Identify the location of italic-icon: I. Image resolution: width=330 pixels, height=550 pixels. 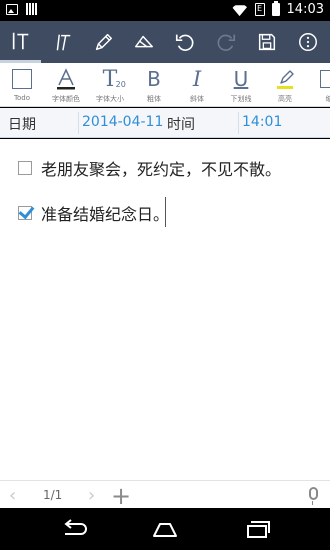
(197, 79).